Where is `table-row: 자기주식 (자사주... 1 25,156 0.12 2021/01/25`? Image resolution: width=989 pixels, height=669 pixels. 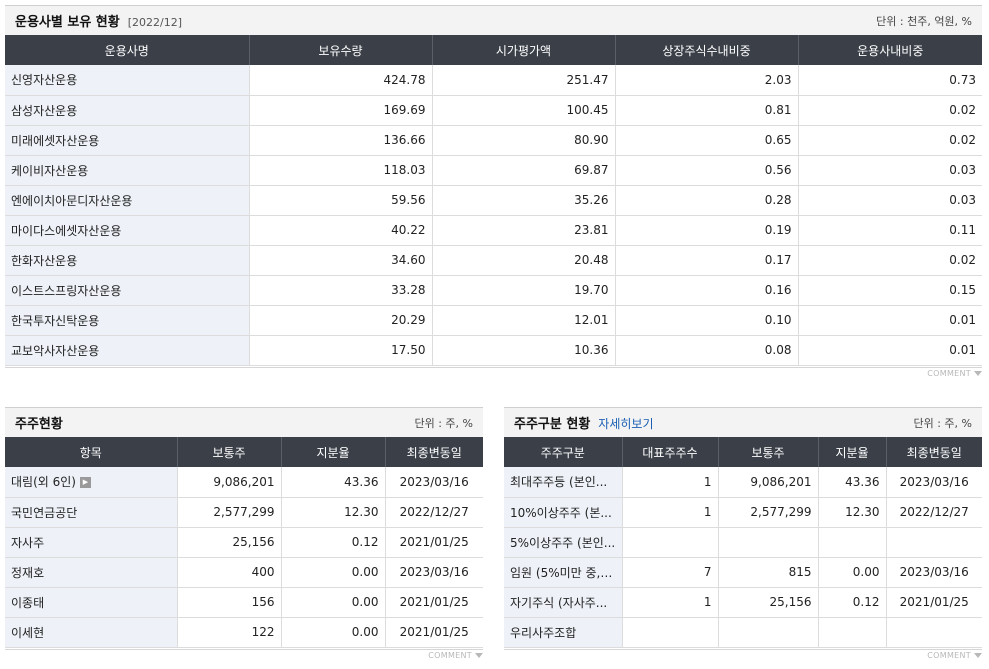 table-row: 자기주식 (자사주... 1 25,156 0.12 2021/01/25 is located at coordinates (743, 602).